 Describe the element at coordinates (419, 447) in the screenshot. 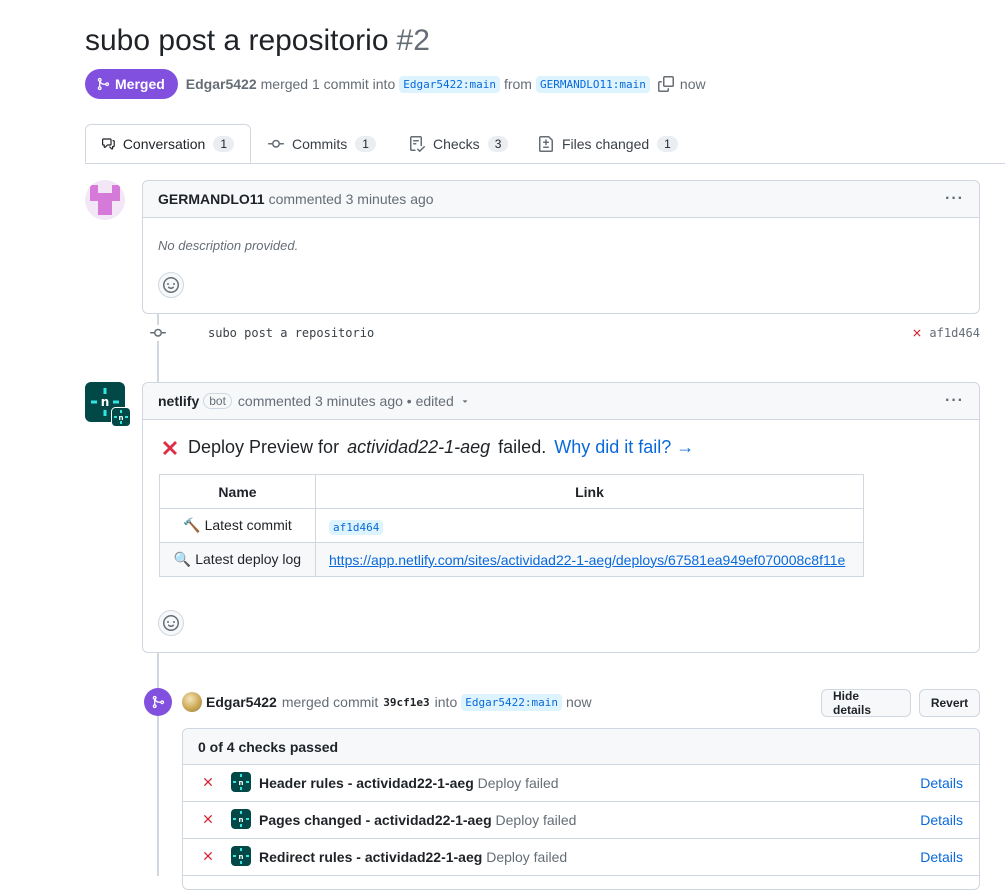

I see `deploy-site-name: actividad22-1-aeg` at that location.